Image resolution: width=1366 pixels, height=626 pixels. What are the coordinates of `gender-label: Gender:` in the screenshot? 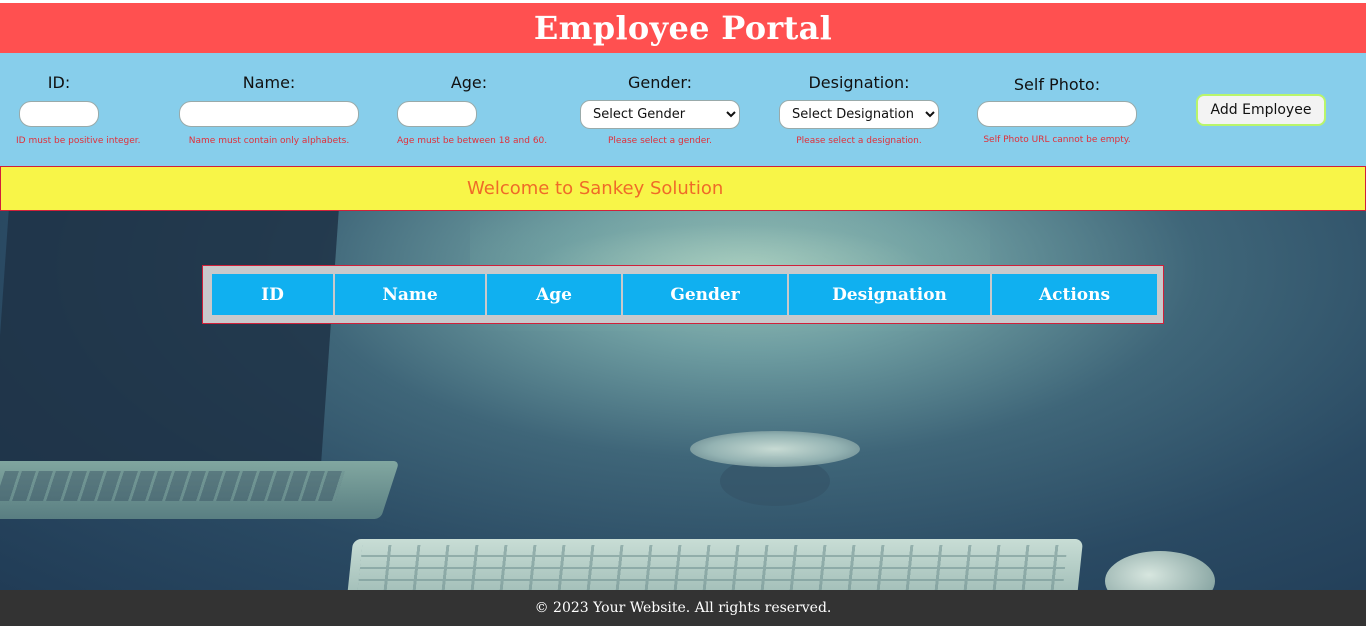 It's located at (660, 82).